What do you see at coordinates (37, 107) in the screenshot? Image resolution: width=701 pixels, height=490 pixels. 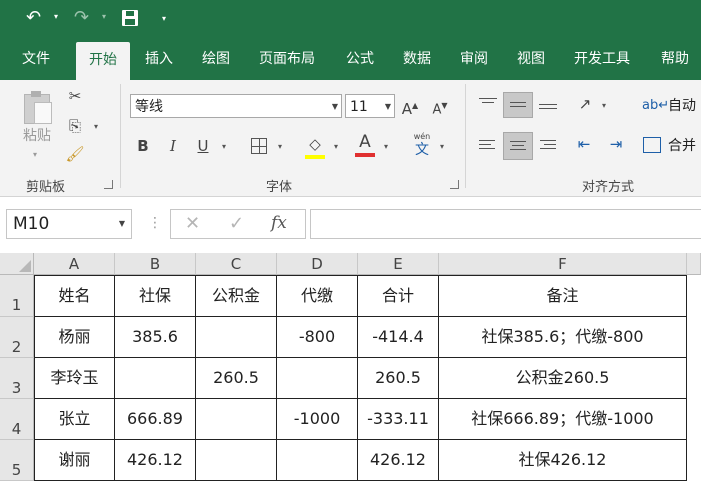 I see `paste-icon` at bounding box center [37, 107].